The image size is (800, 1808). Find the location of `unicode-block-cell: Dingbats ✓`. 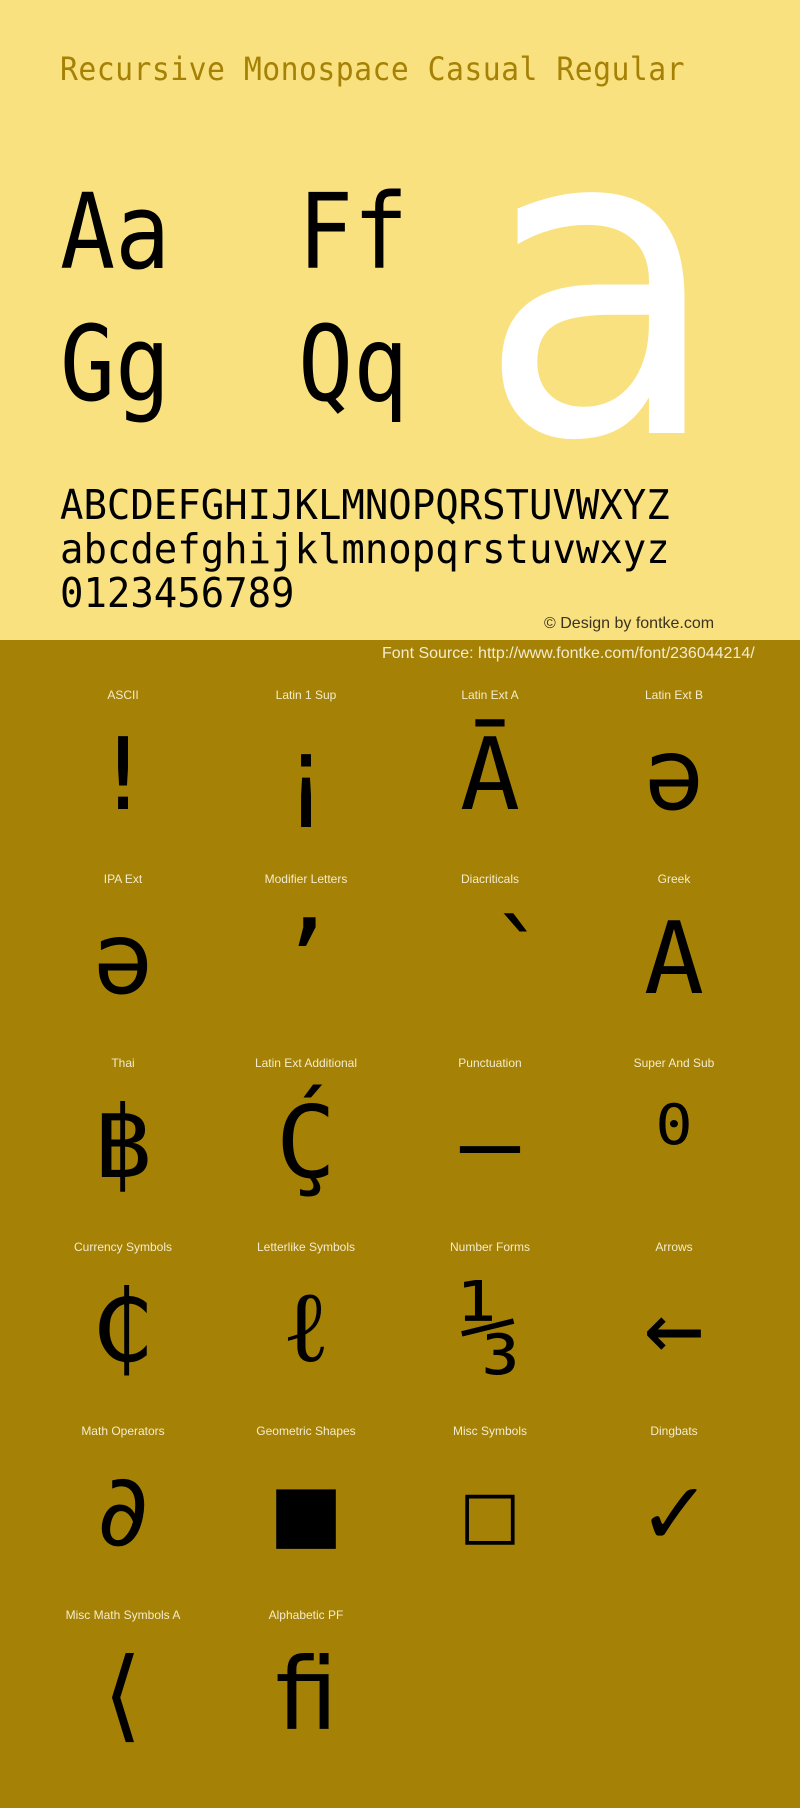

unicode-block-cell: Dingbats ✓ is located at coordinates (674, 1508).